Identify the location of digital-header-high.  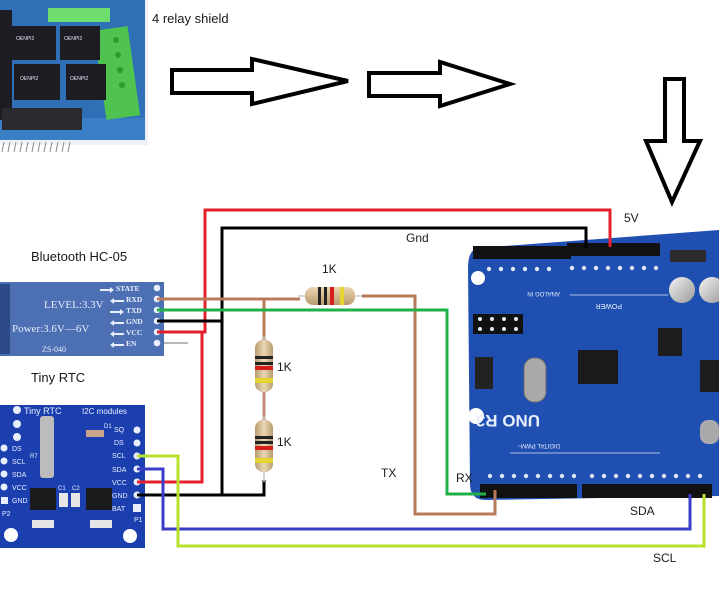
(647, 491).